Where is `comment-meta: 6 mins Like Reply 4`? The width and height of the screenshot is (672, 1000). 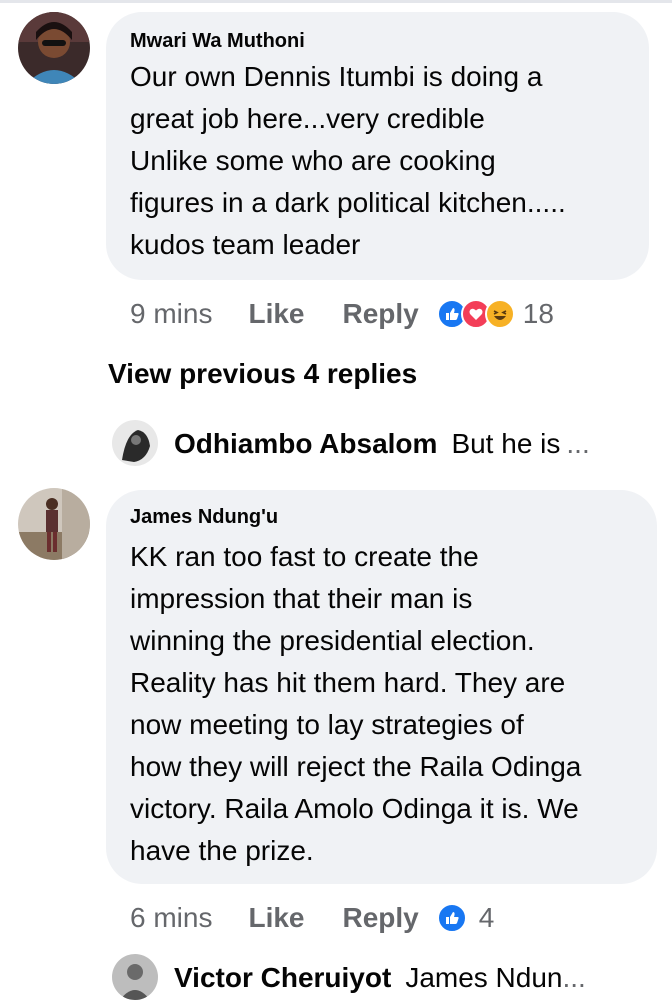 comment-meta: 6 mins Like Reply 4 is located at coordinates (312, 918).